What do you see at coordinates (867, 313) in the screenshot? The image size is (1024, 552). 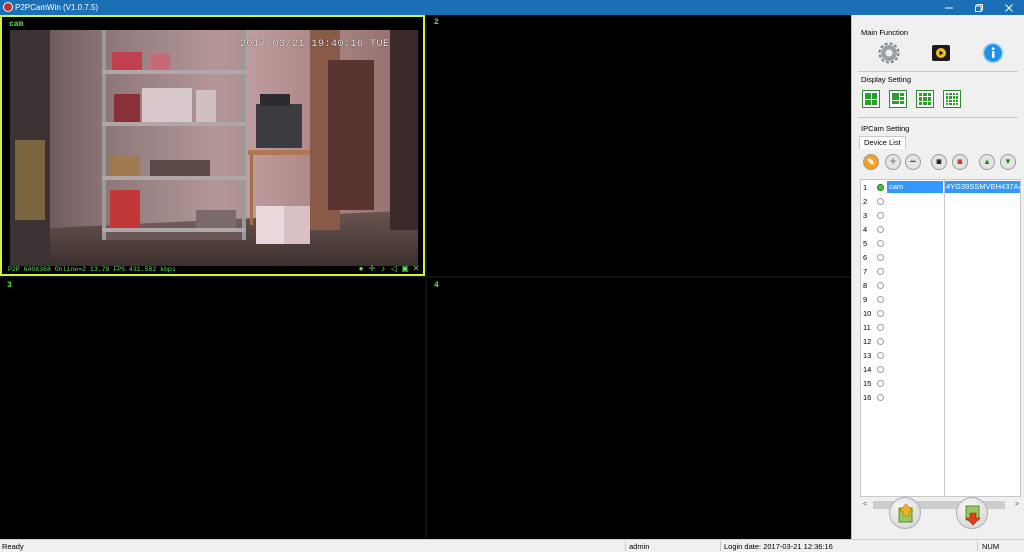 I see `device-index: 10` at bounding box center [867, 313].